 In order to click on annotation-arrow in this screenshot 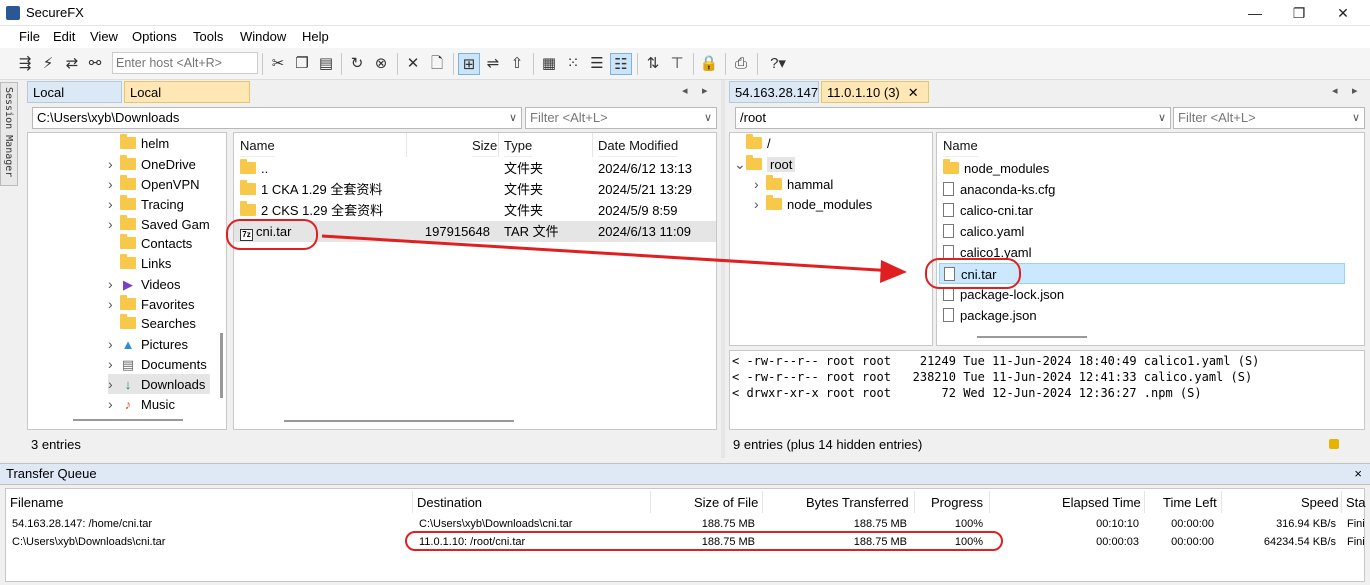, I will do `click(614, 258)`.